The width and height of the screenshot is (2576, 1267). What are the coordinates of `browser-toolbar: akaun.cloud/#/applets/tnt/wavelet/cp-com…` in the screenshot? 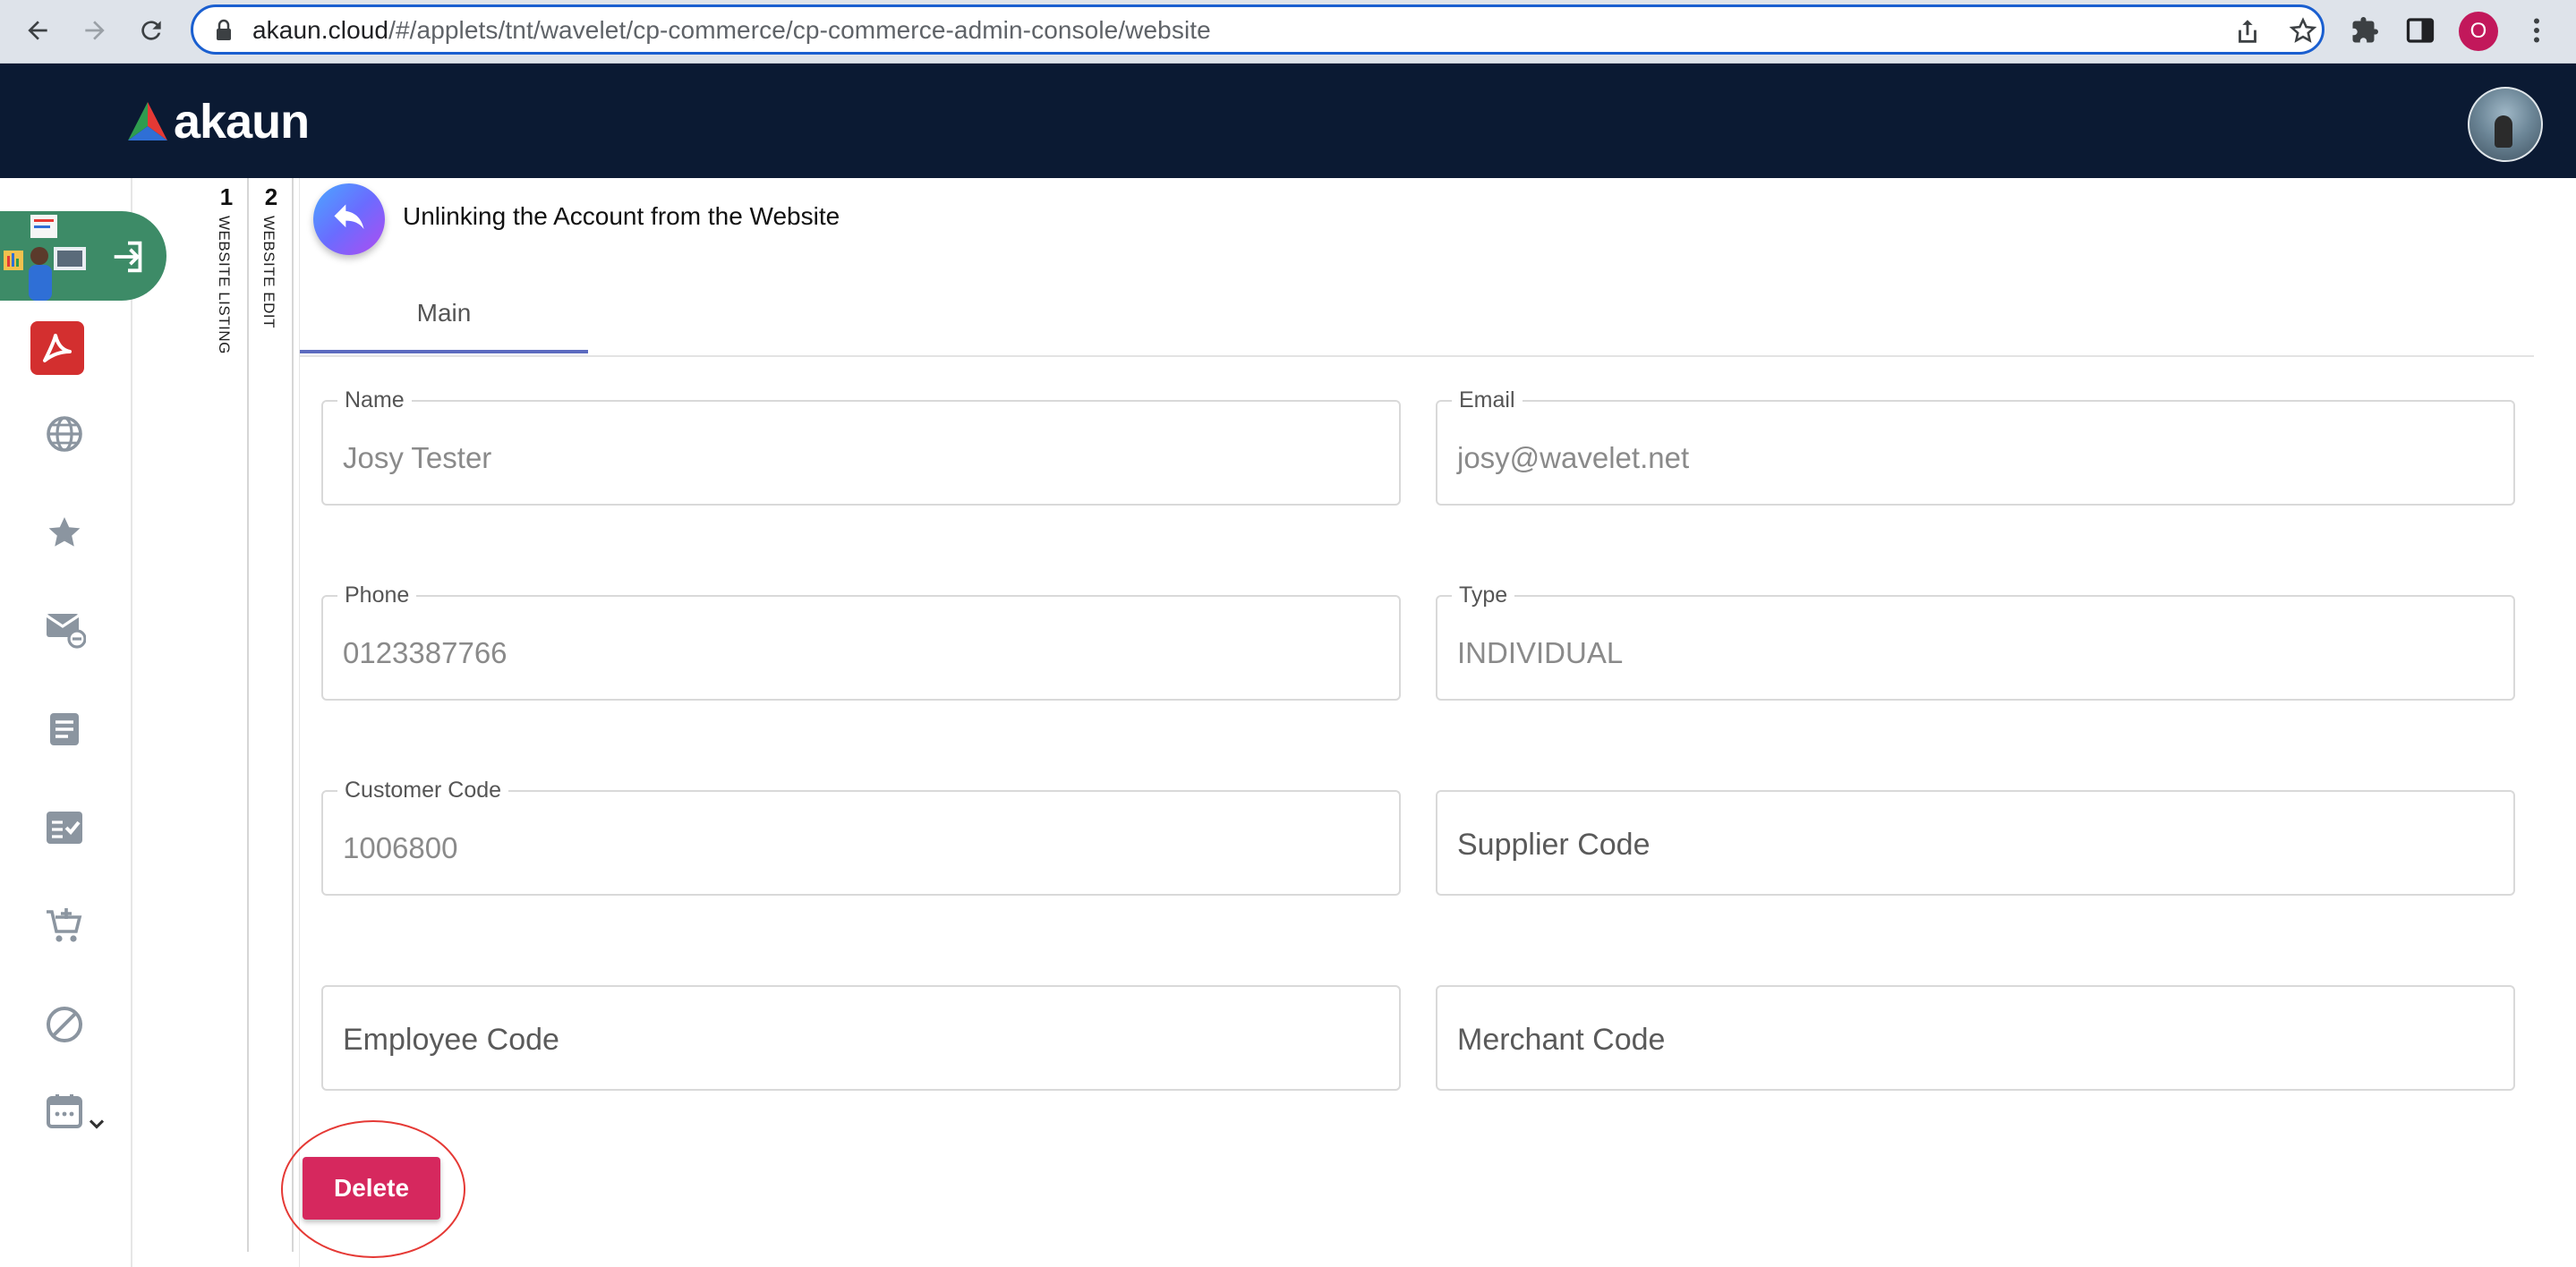 It's located at (1288, 32).